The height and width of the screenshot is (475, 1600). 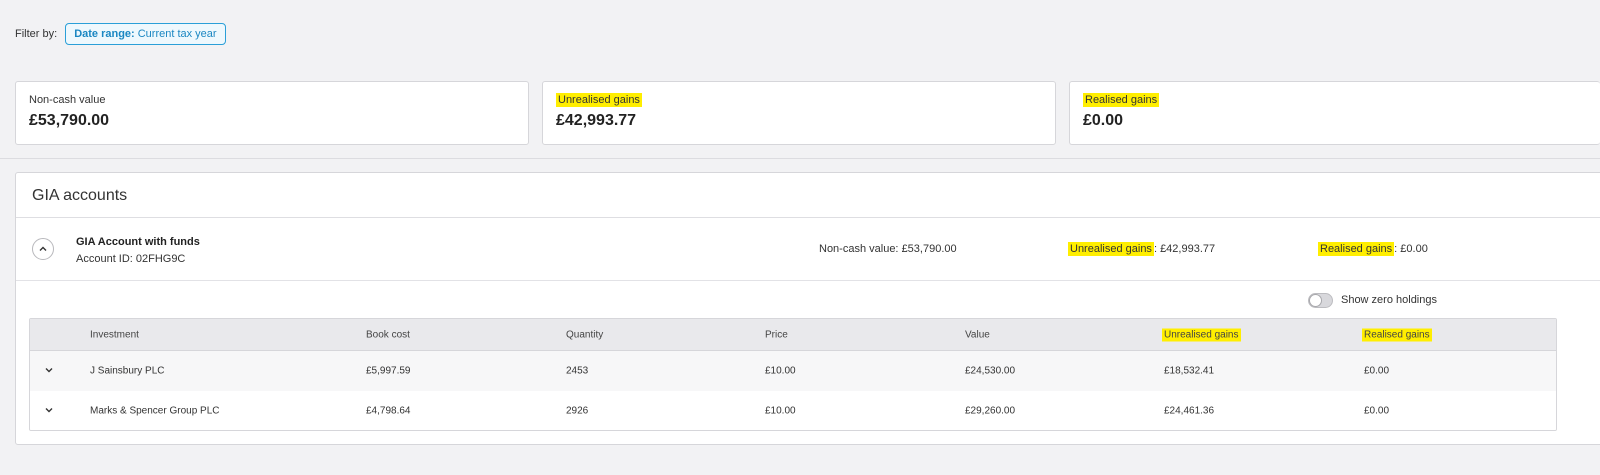 What do you see at coordinates (388, 334) in the screenshot?
I see `column-header-book-cost: Book cost` at bounding box center [388, 334].